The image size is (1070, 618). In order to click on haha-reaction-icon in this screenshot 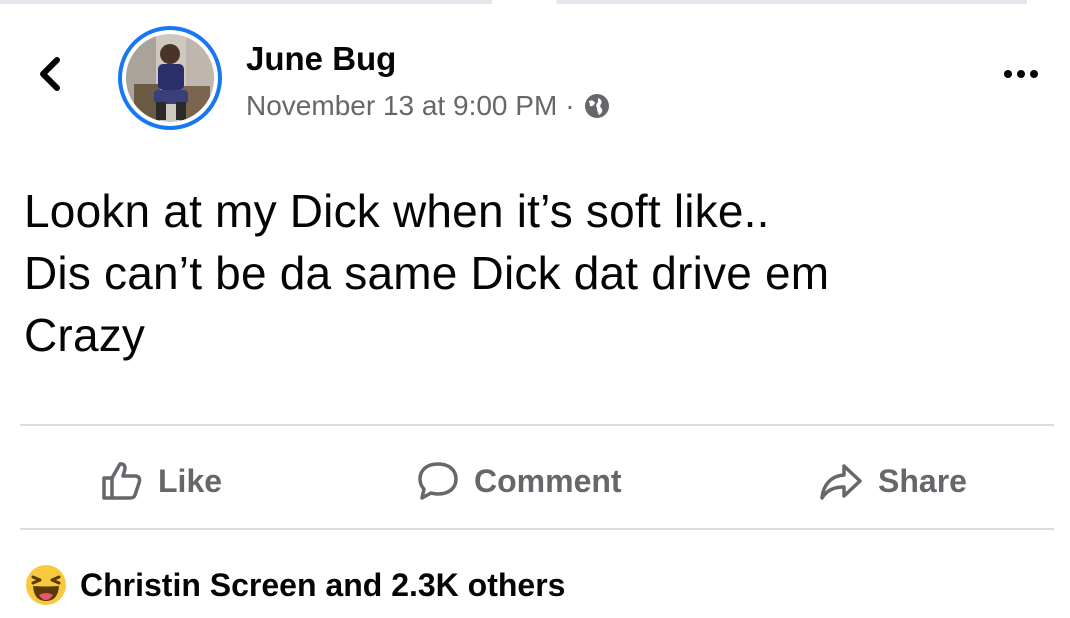, I will do `click(46, 585)`.